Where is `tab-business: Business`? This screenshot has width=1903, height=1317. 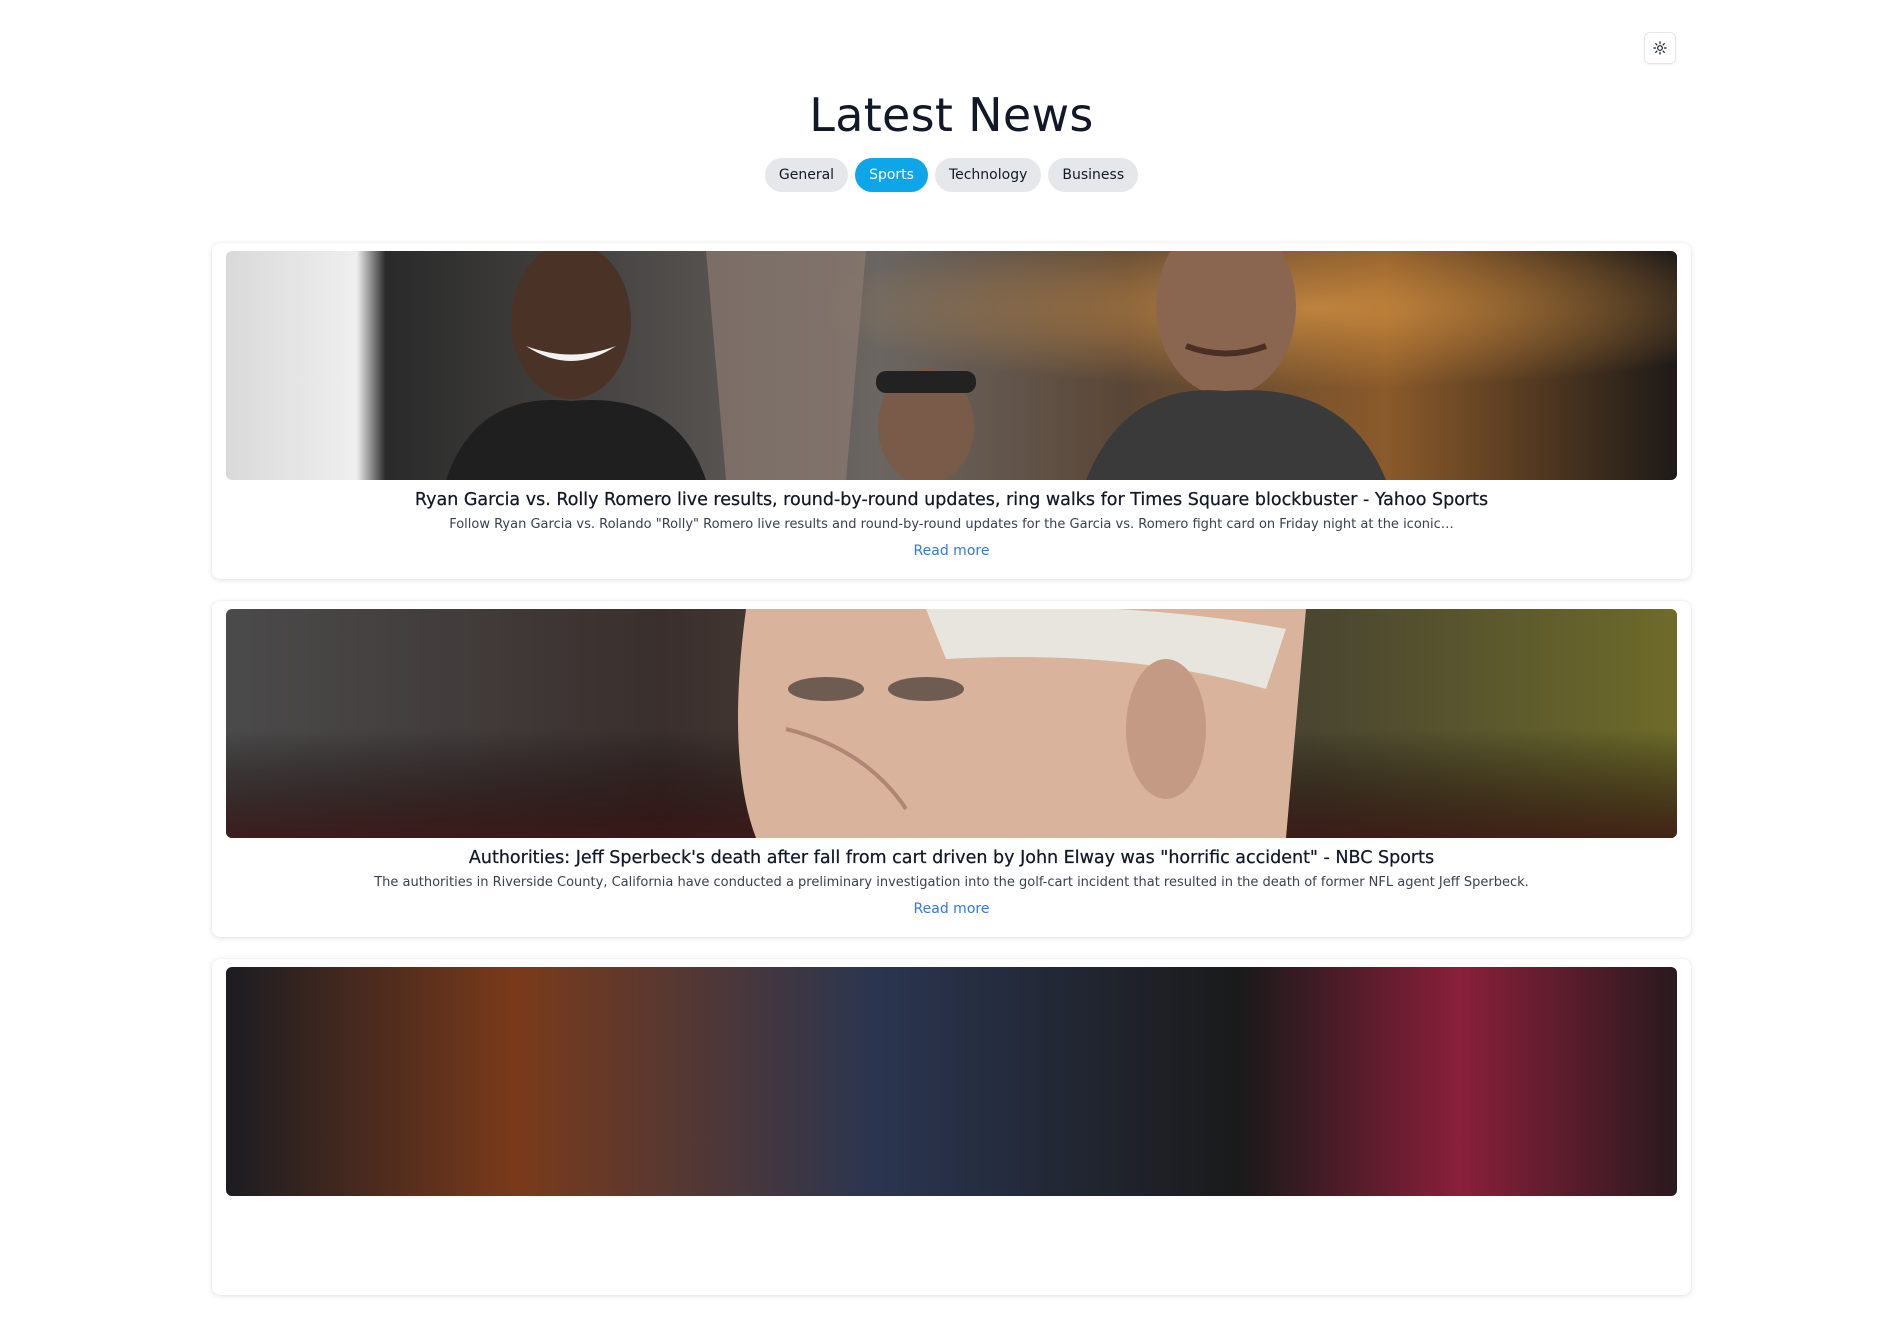
tab-business: Business is located at coordinates (1093, 175).